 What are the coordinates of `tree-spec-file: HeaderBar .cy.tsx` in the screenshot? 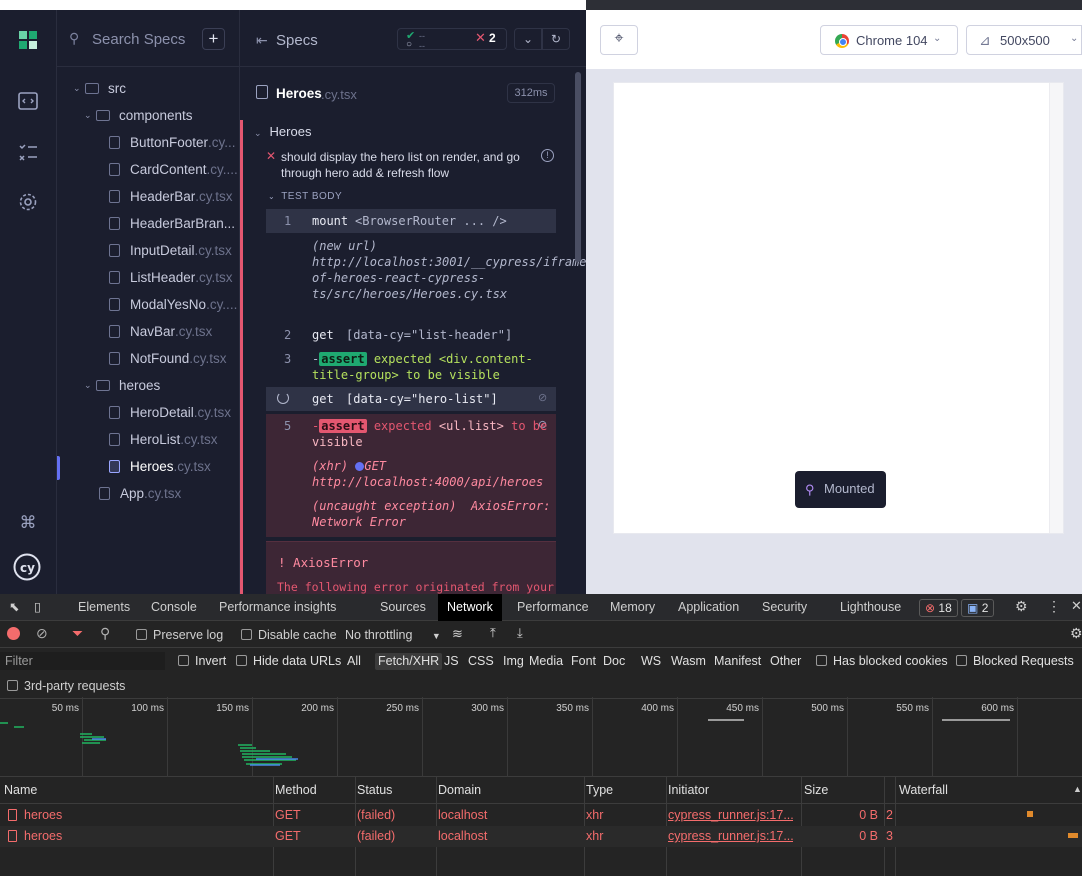 It's located at (148, 196).